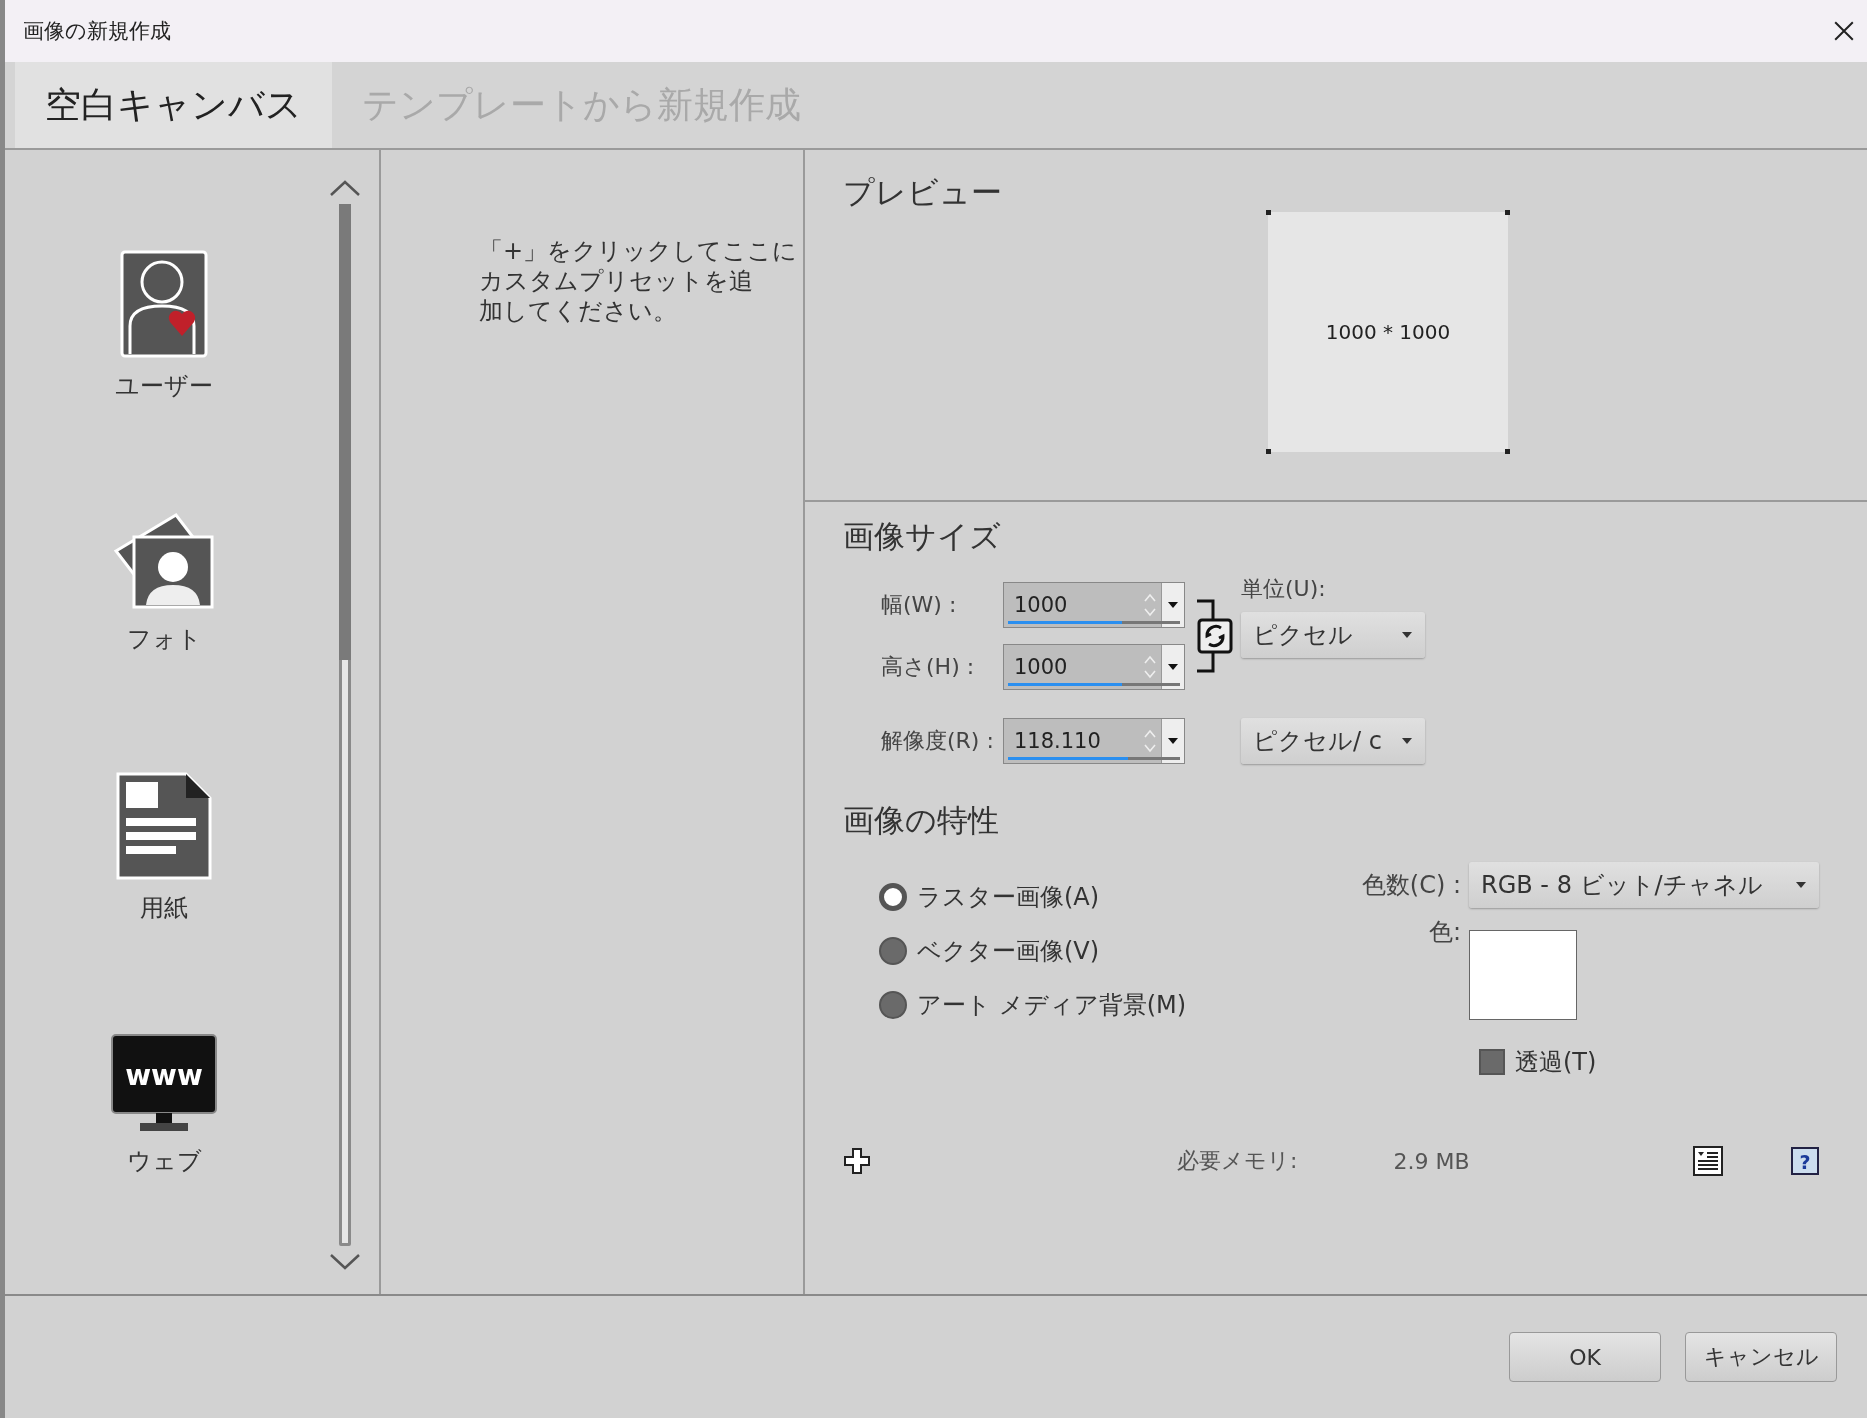  What do you see at coordinates (1119, 951) in the screenshot?
I see `radio-option: ベクター画像(V)` at bounding box center [1119, 951].